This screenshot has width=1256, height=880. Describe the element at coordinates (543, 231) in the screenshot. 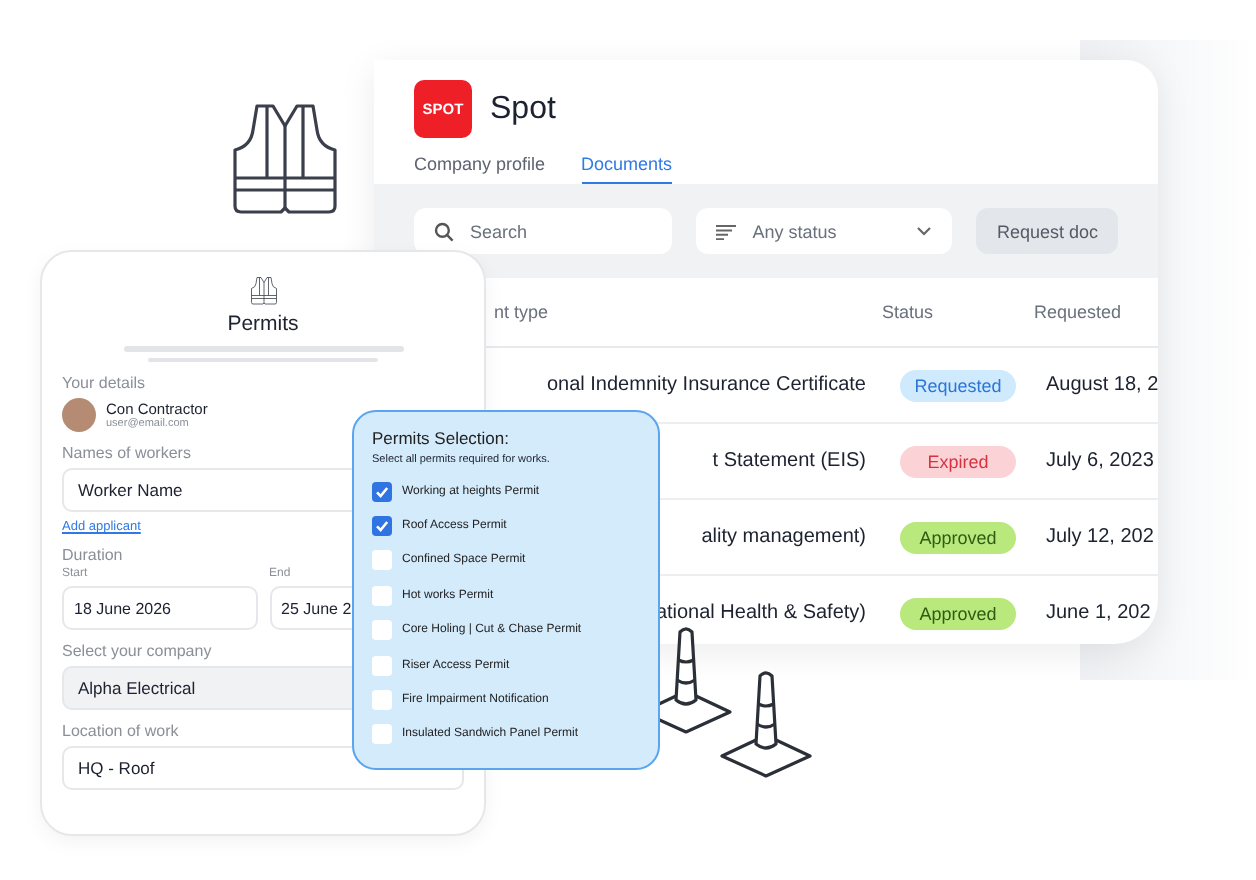

I see `search-field: Search` at that location.